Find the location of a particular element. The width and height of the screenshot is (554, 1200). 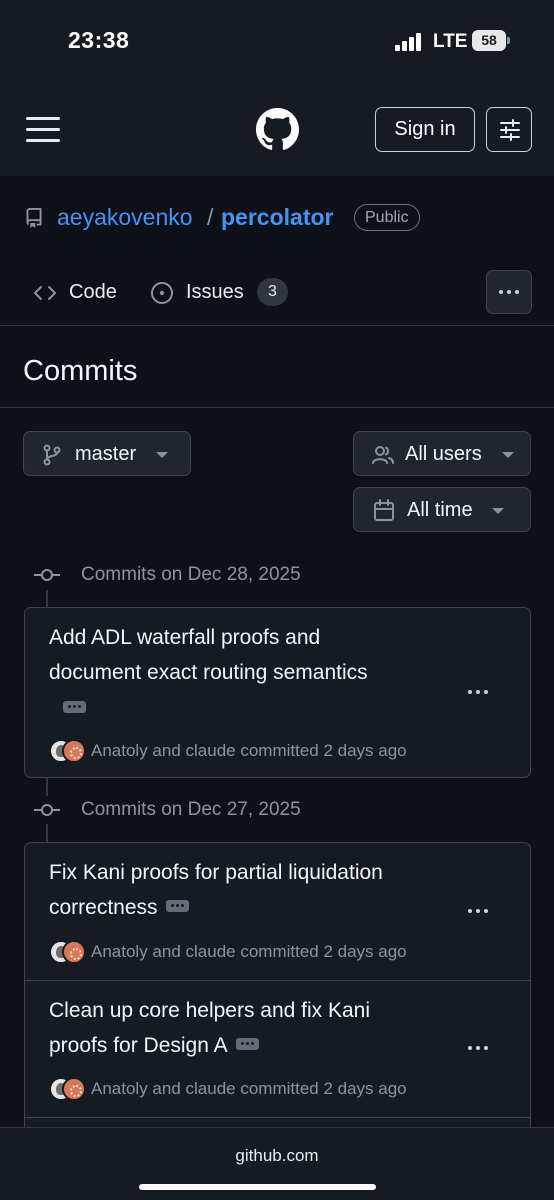

repo-heading: aeyakovenko / percolator Public is located at coordinates (284, 218).